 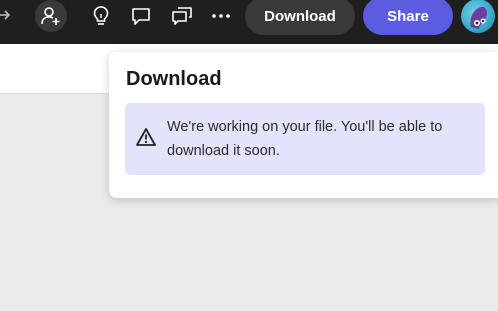 What do you see at coordinates (300, 17) in the screenshot?
I see `download-button: Download` at bounding box center [300, 17].